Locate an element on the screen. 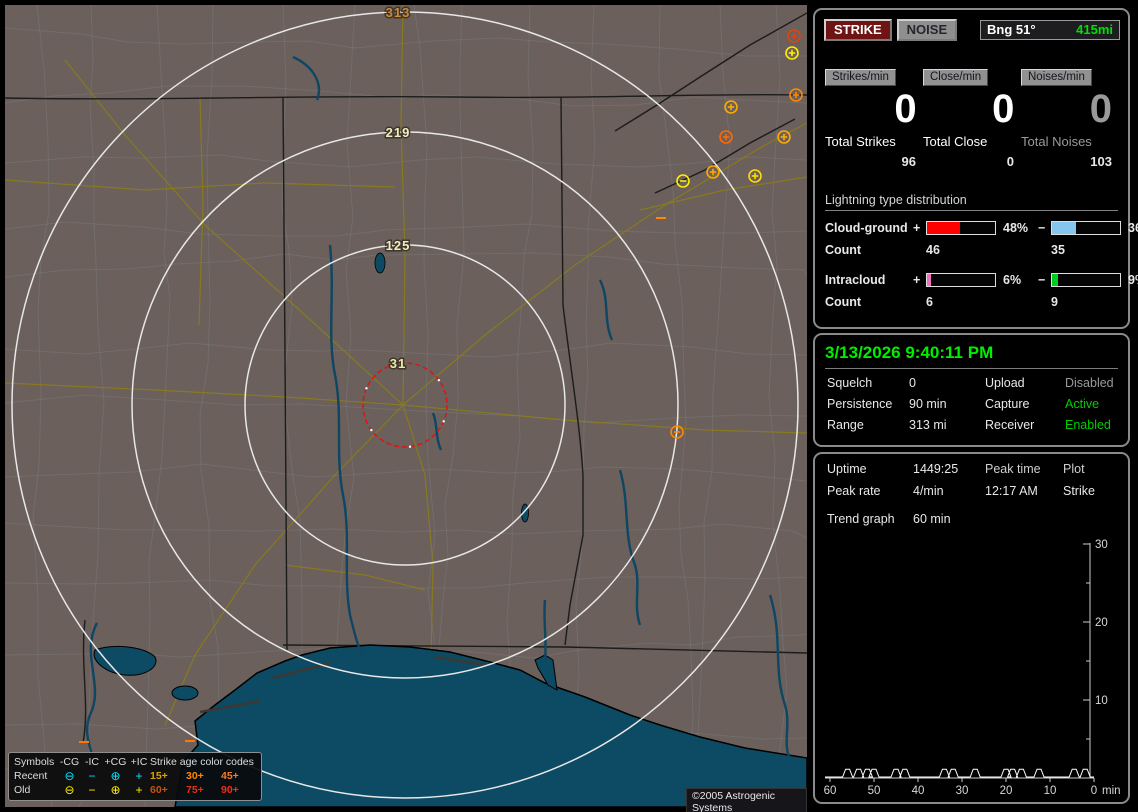  date-time: 3/13/2026 9:40:11 PM is located at coordinates (971, 356).